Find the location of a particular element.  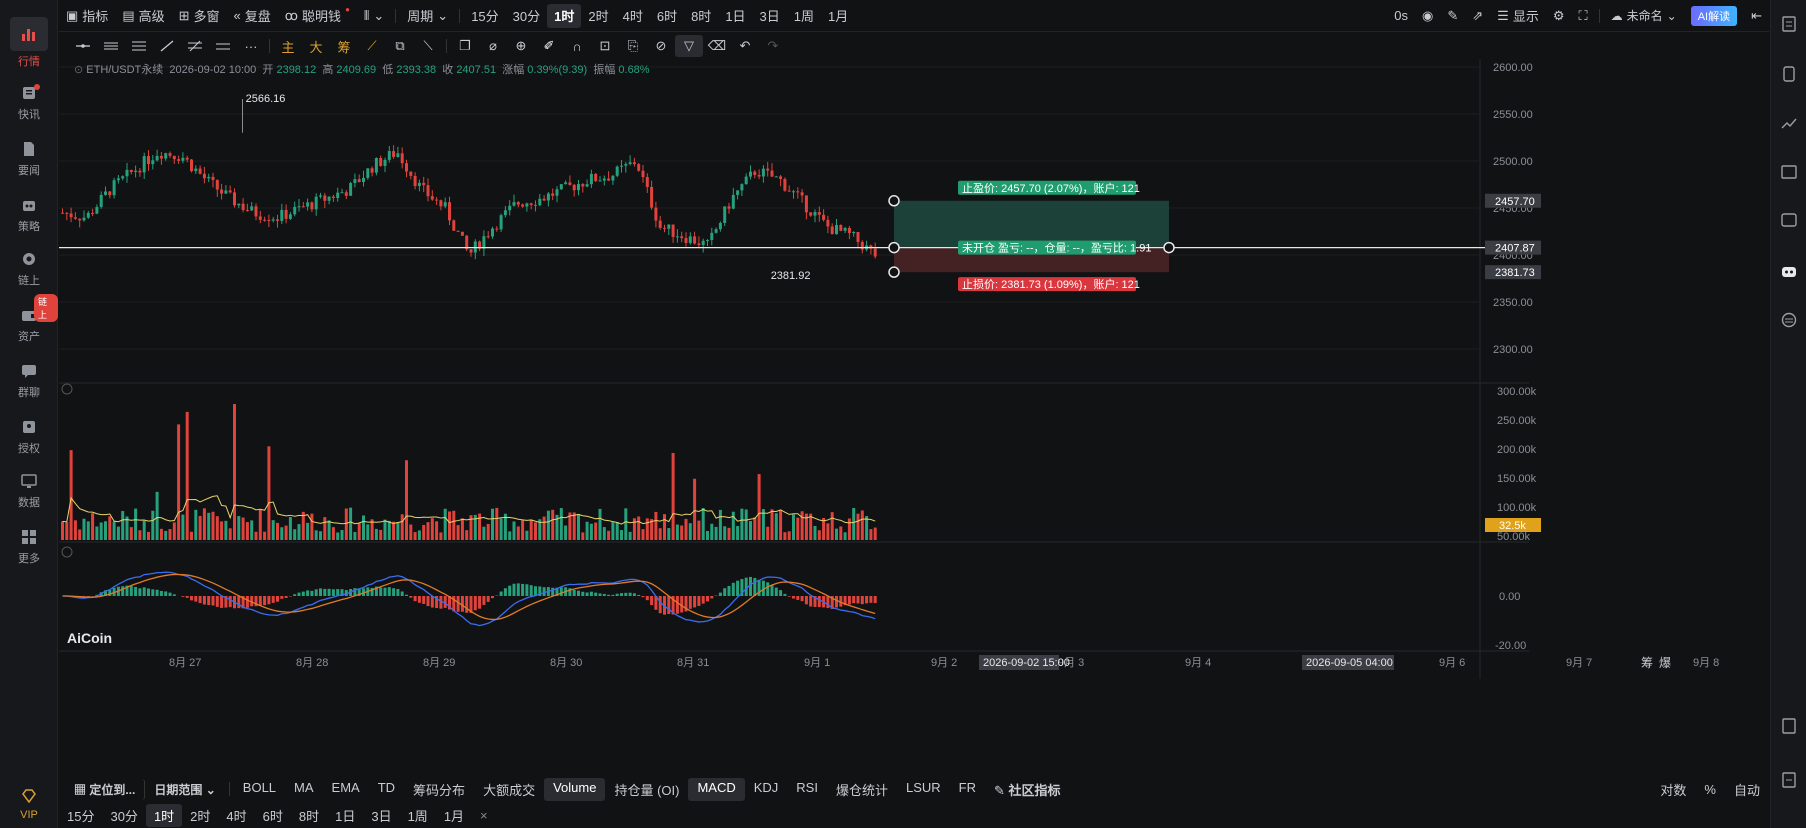

interval-tab: 6时 is located at coordinates (667, 16).